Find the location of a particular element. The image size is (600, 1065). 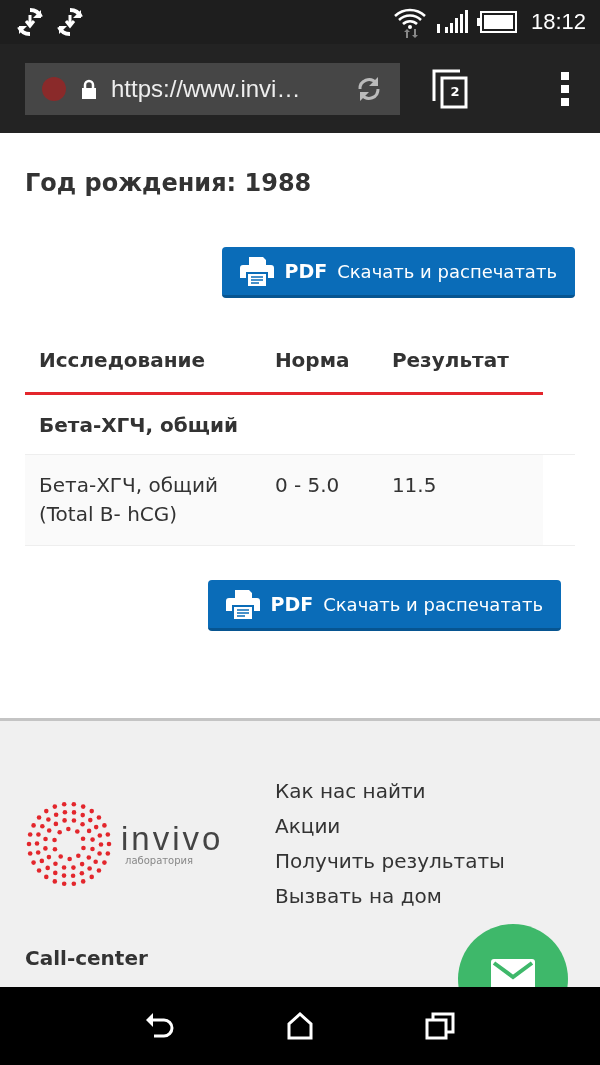

footer-link: Получить результаты is located at coordinates (390, 861).